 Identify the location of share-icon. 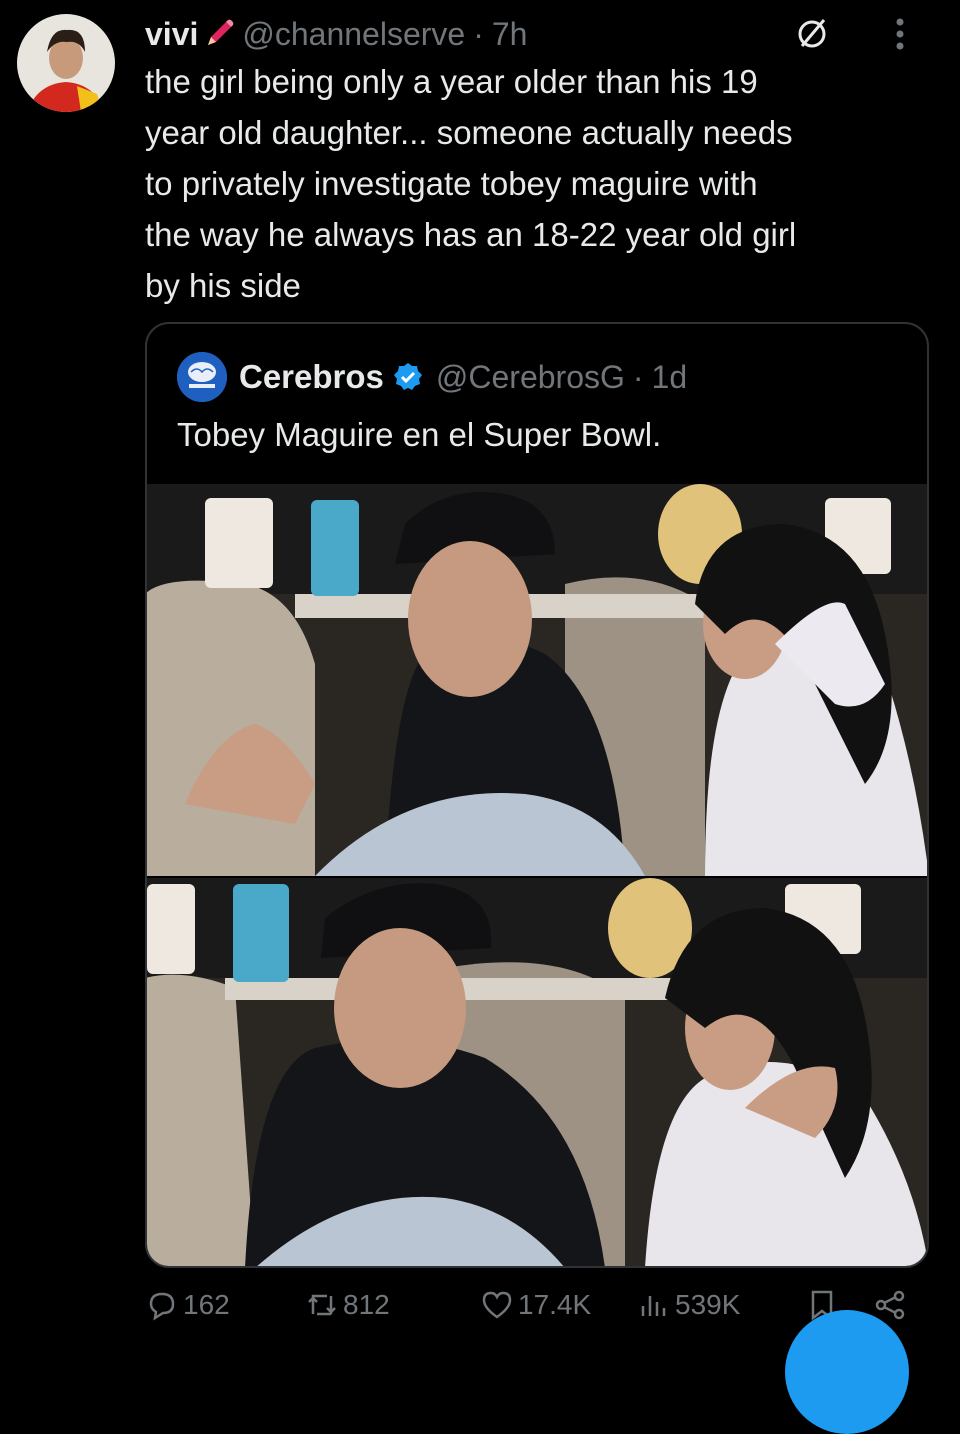
(890, 1305).